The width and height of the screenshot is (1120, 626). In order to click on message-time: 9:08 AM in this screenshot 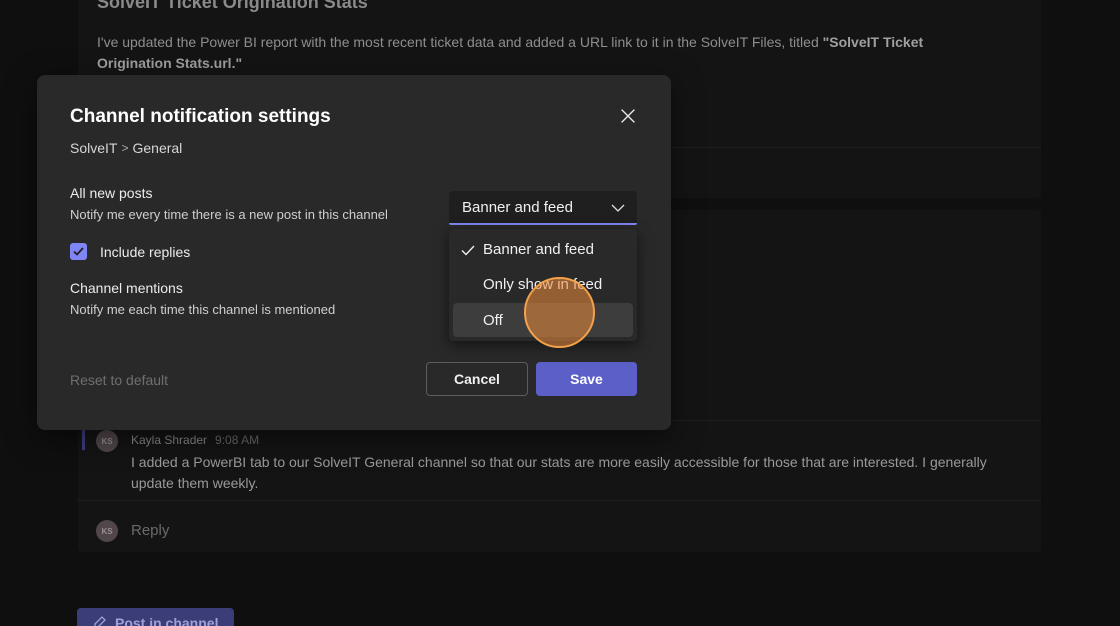, I will do `click(237, 440)`.